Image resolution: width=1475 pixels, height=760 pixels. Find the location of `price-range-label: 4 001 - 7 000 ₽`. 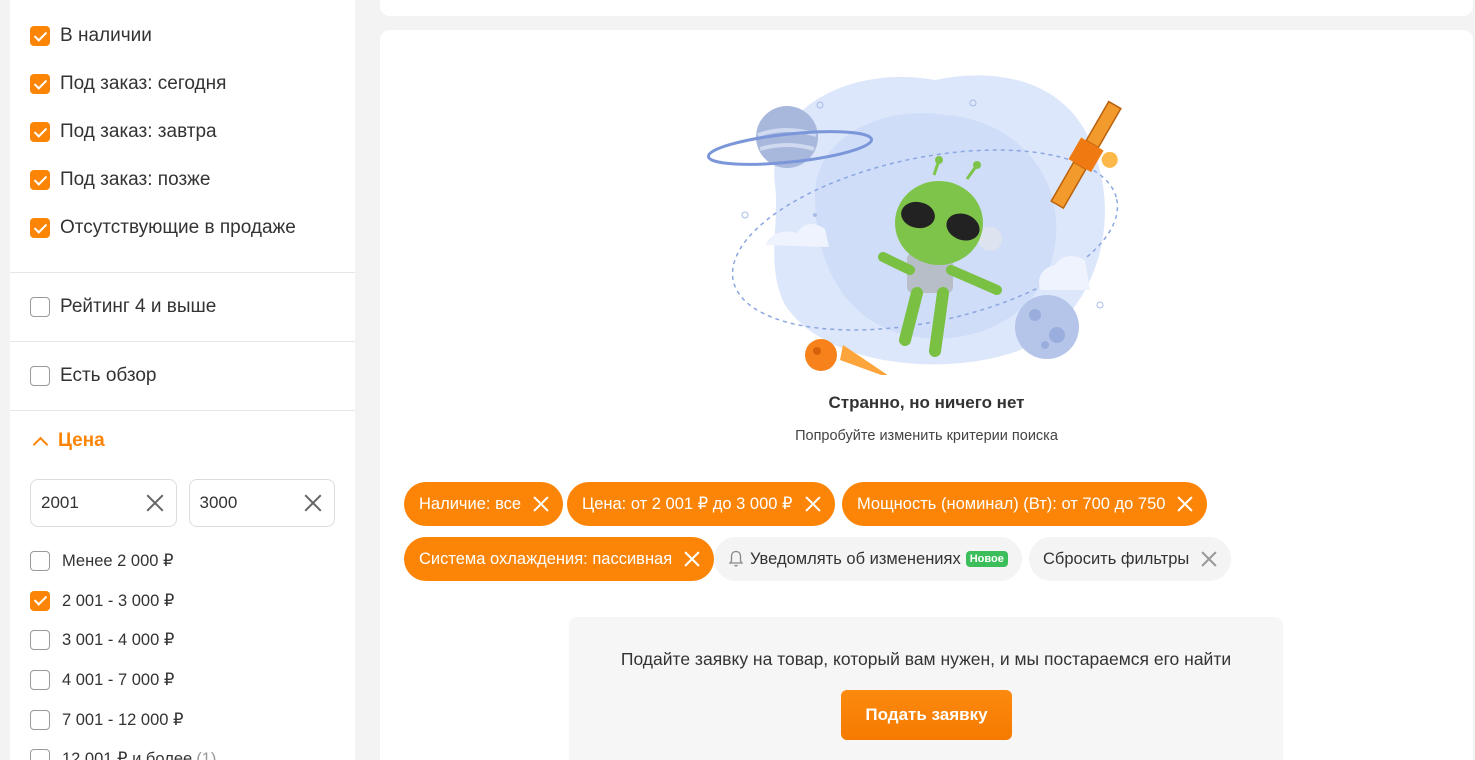

price-range-label: 4 001 - 7 000 ₽ is located at coordinates (118, 679).